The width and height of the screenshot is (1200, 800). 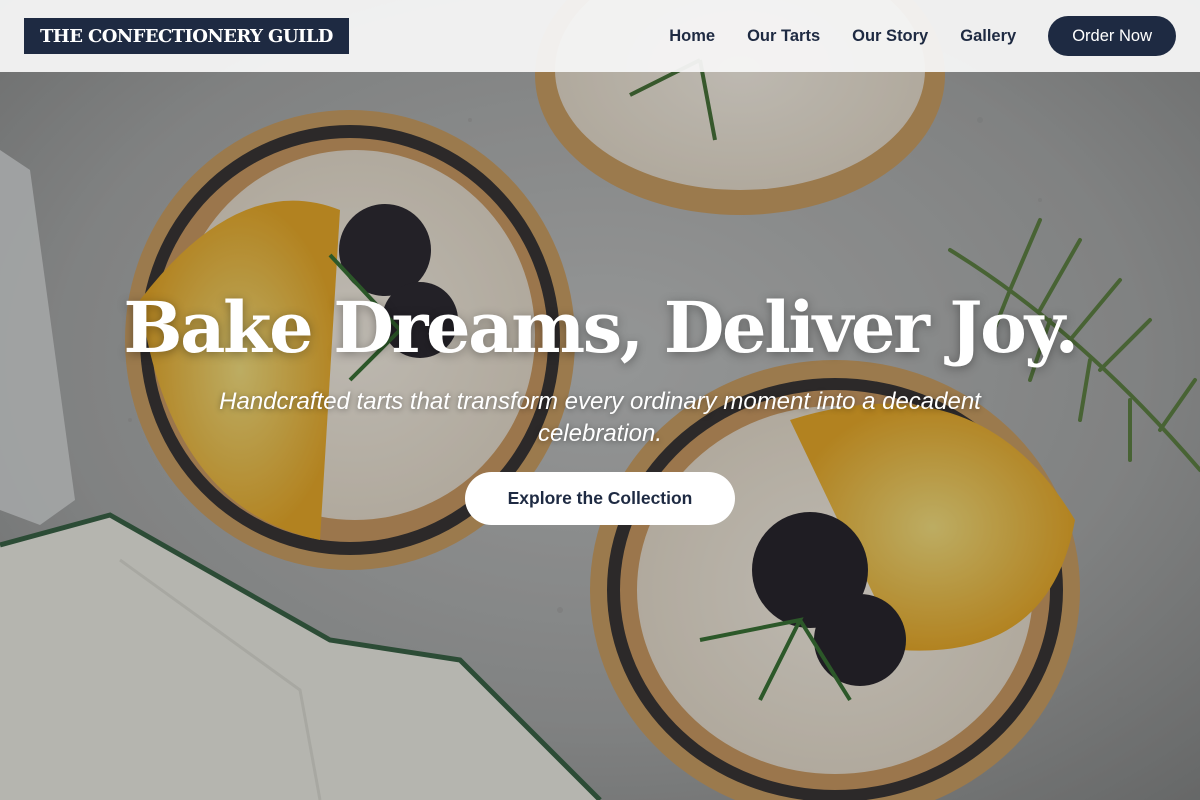 I want to click on nav-link-home: Home, so click(x=692, y=36).